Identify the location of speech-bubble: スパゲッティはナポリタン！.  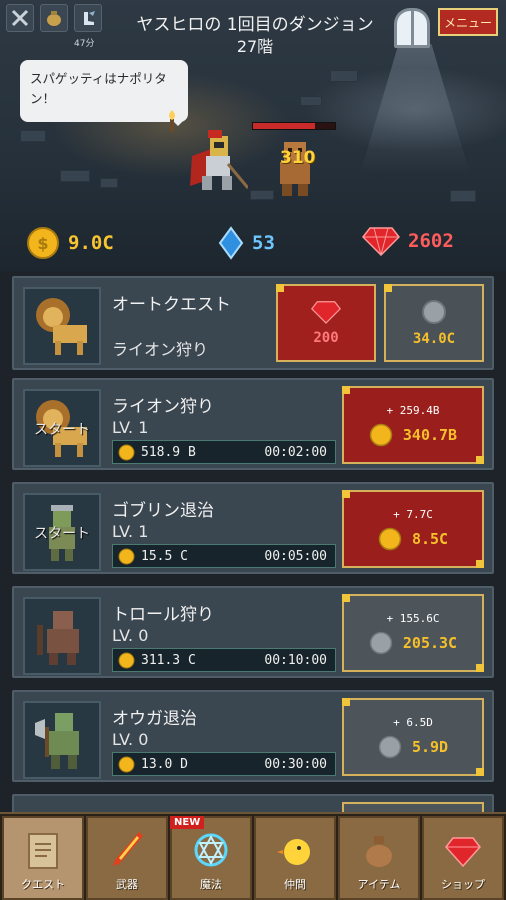
(104, 93).